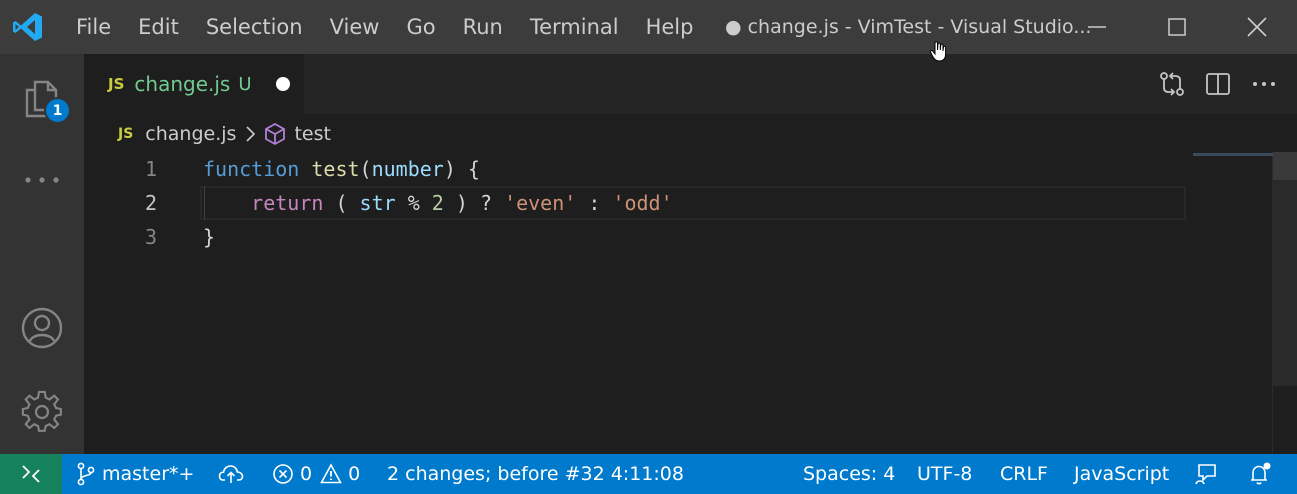 The height and width of the screenshot is (494, 1297). I want to click on tab-change-js: JS change.js U, so click(194, 84).